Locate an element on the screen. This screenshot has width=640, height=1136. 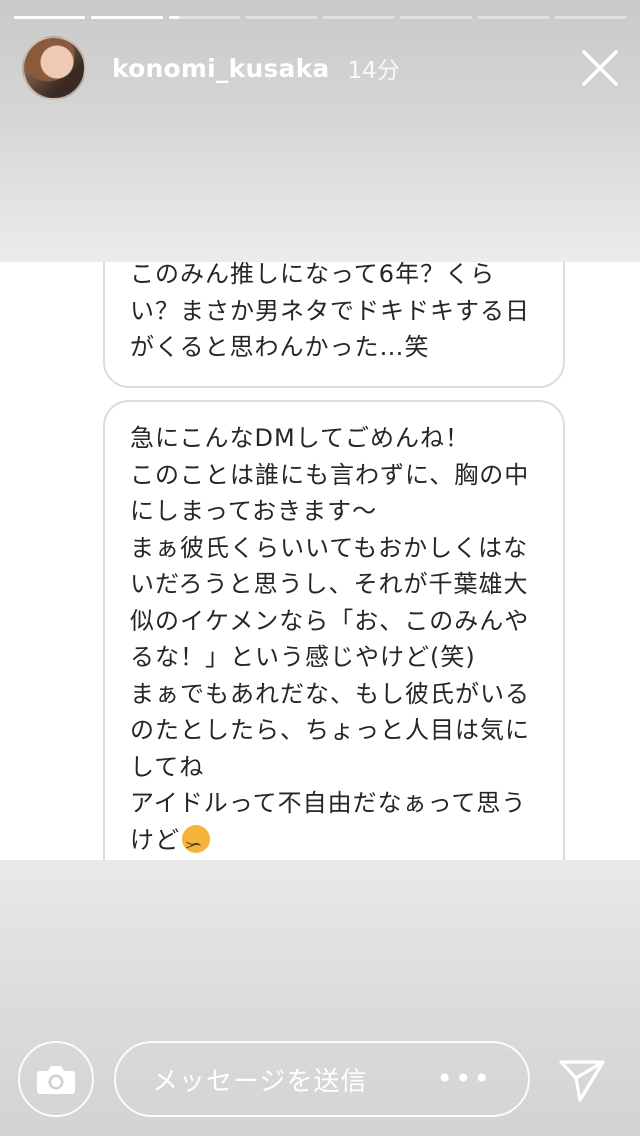
message-line: にしまっておきます〜 is located at coordinates (254, 511).